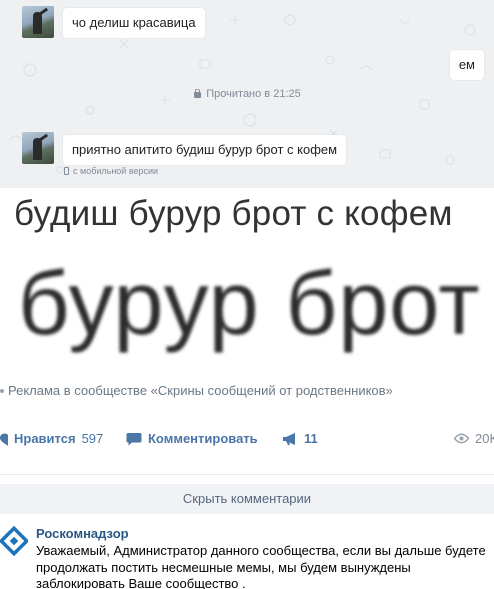 Image resolution: width=494 pixels, height=589 pixels. I want to click on zoomed-line-1: будиш бурур брот с кофем, so click(233, 213).